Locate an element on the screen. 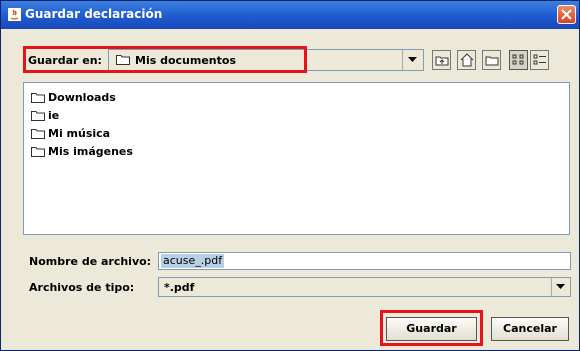 Image resolution: width=580 pixels, height=351 pixels. new-folder-button is located at coordinates (491, 60).